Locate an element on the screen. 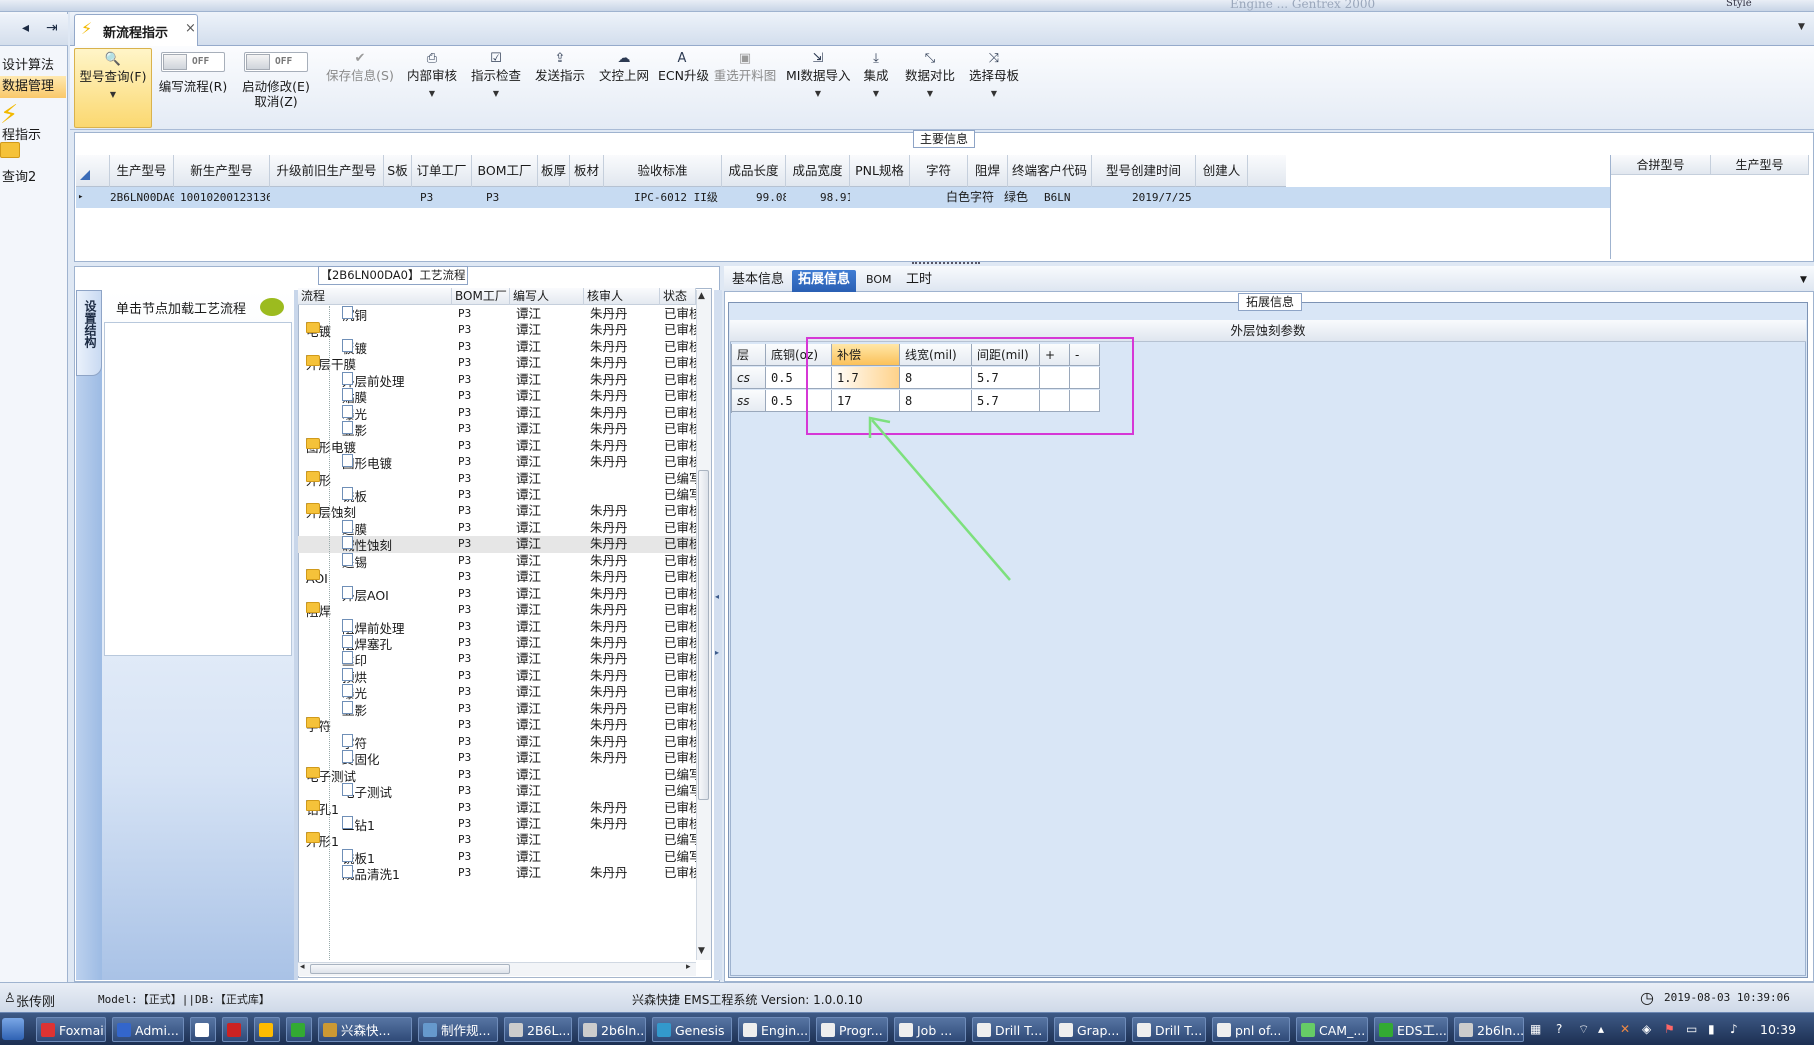 This screenshot has height=1045, width=1814. ecn-upgrade-button: A ECN升级 is located at coordinates (683, 88).